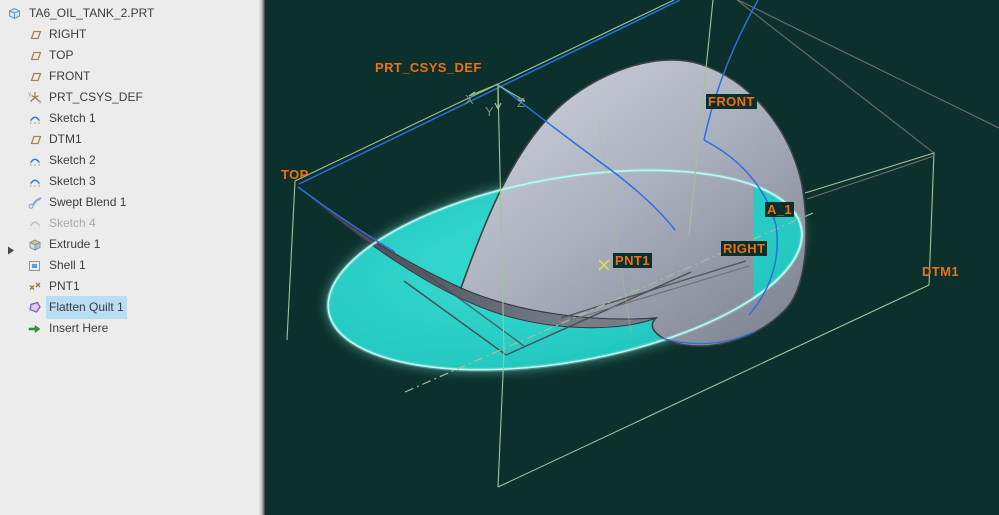  I want to click on tree-item-sketch1: Sketch 1, so click(129, 118).